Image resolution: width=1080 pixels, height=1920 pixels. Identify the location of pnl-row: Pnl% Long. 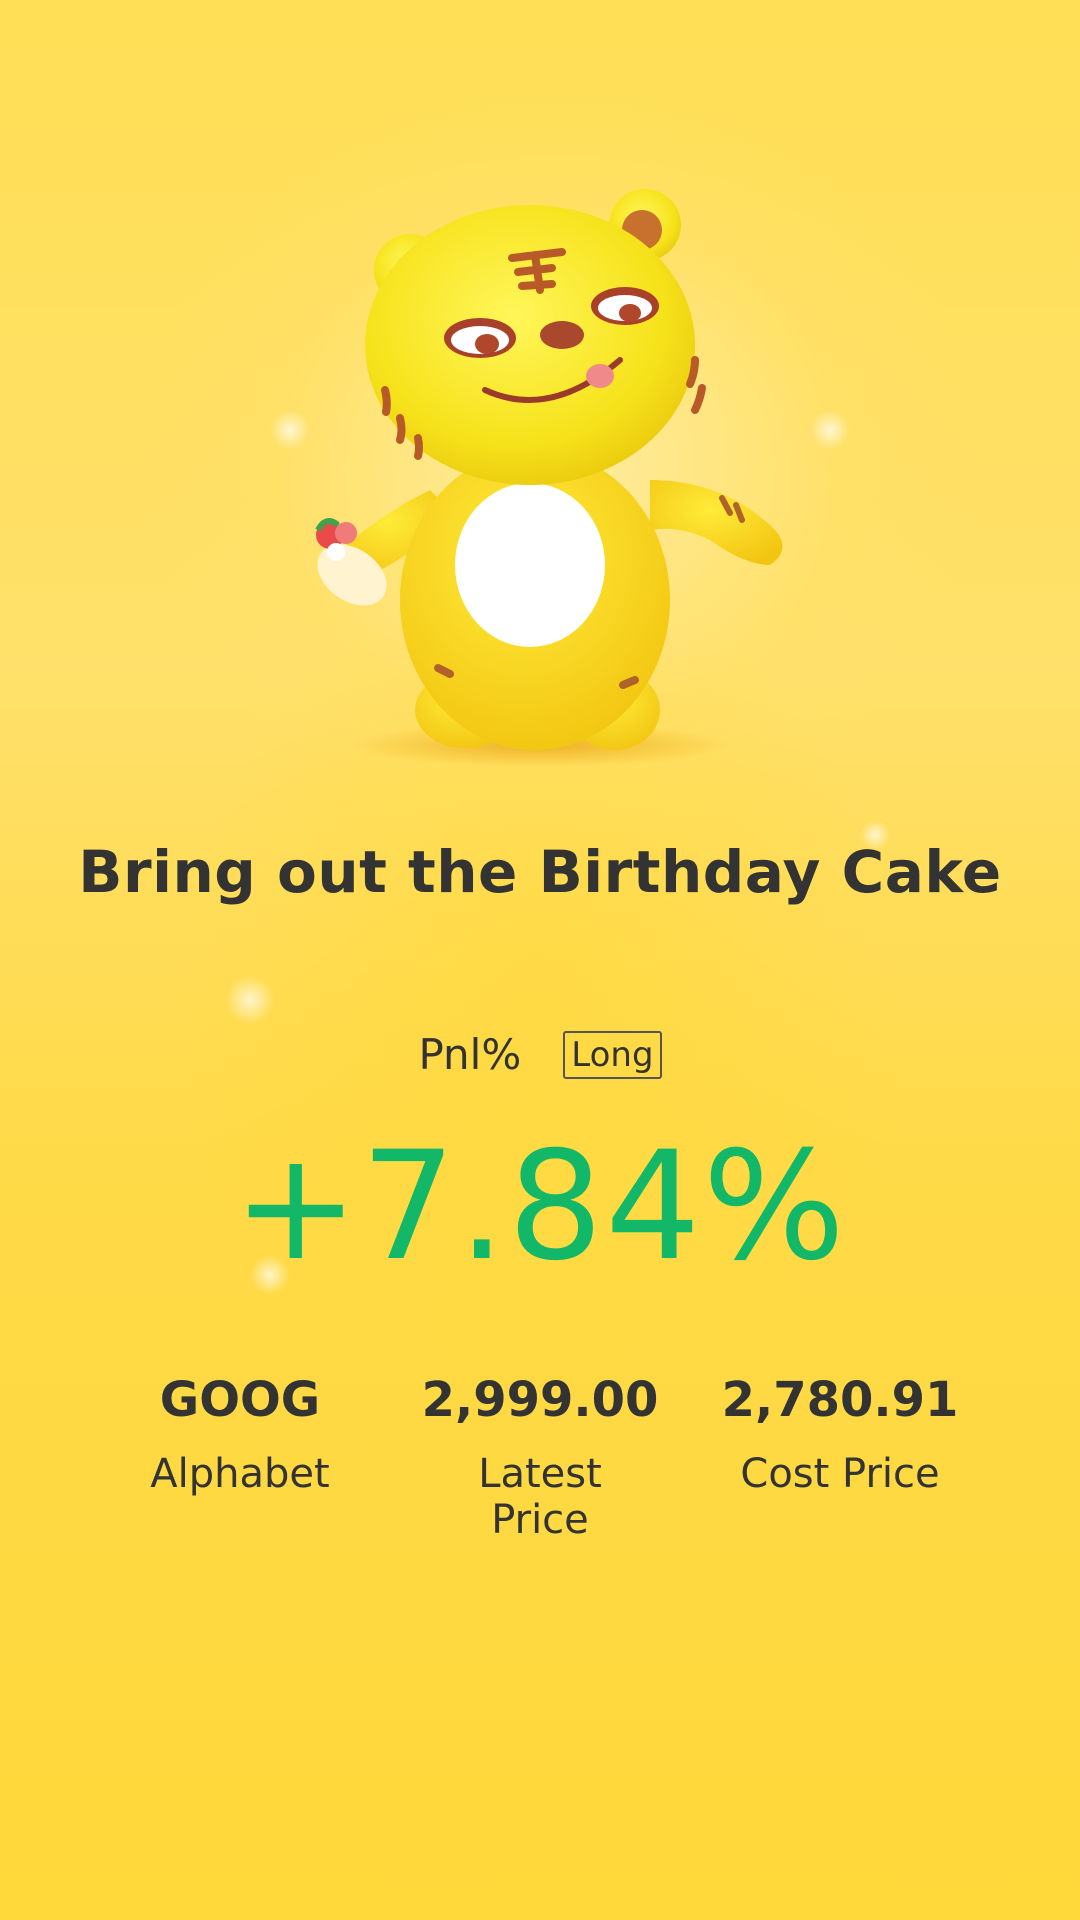
(540, 1054).